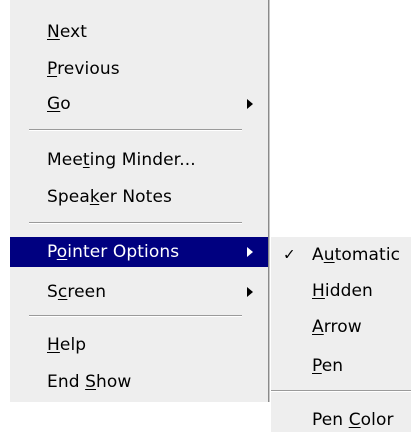  I want to click on submenu-item-pen-label: Pen, so click(328, 366).